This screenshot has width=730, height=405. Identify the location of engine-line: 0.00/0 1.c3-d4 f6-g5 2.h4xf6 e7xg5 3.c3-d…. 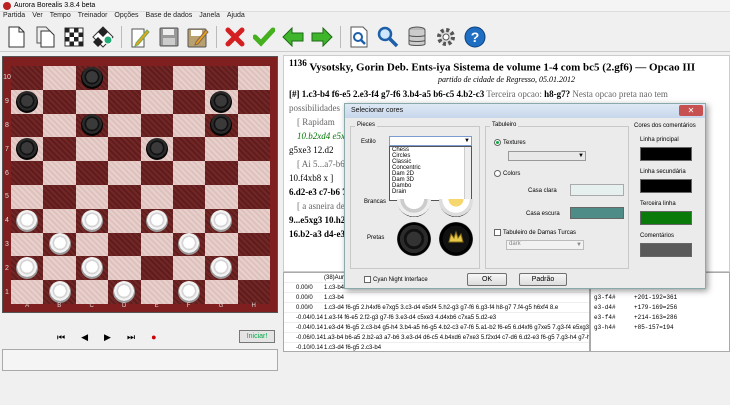
(436, 308).